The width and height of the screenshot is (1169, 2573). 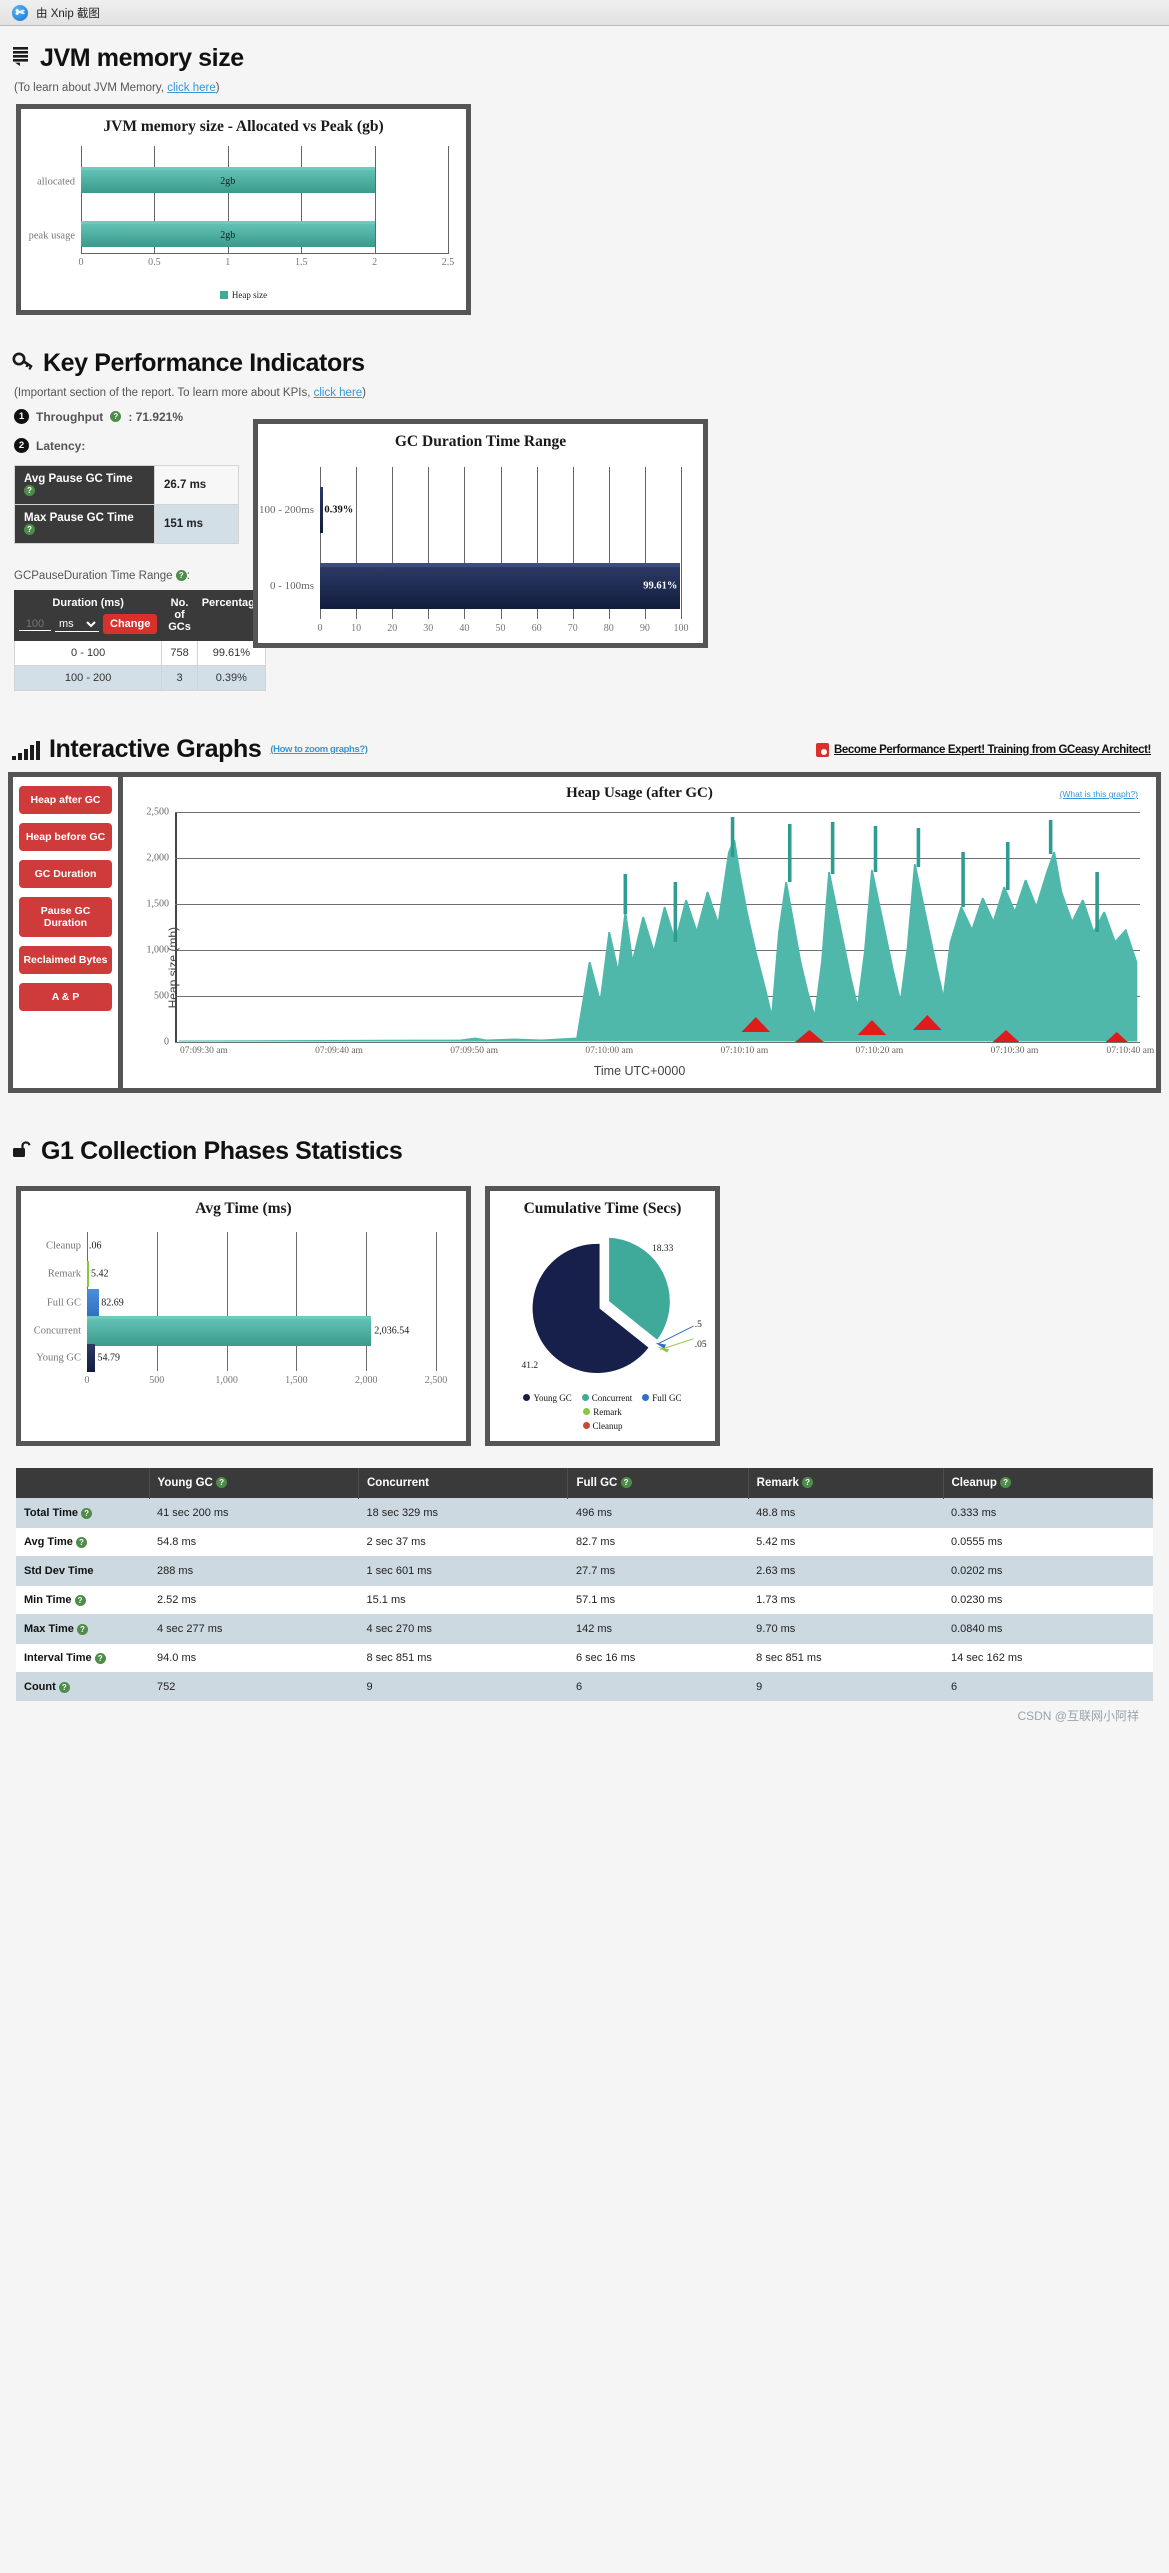 What do you see at coordinates (879, 1051) in the screenshot?
I see `heap-xtick-5: 07:10:20 am` at bounding box center [879, 1051].